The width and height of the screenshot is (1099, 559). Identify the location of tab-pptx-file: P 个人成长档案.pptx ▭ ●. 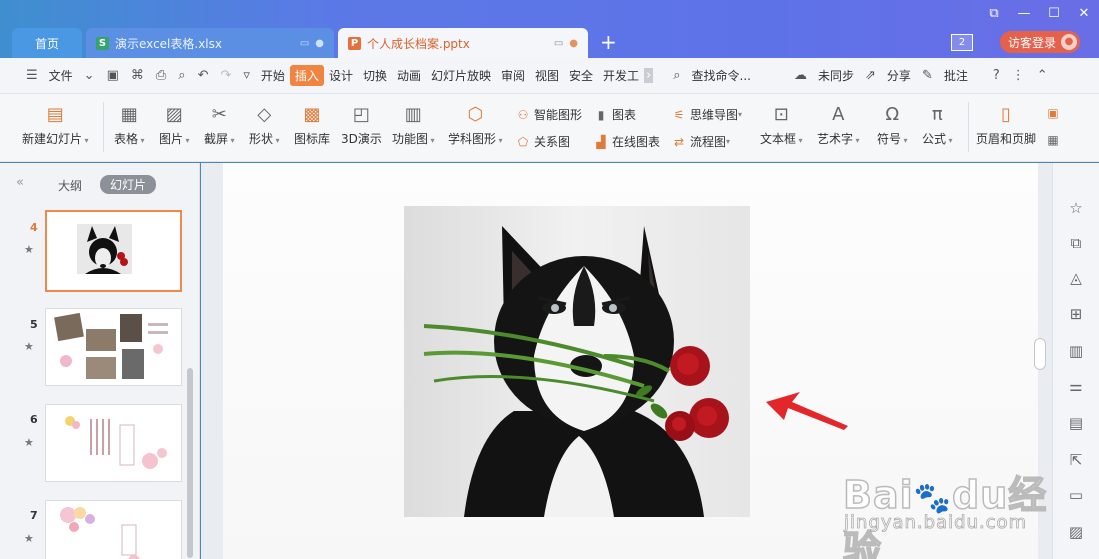
(463, 43).